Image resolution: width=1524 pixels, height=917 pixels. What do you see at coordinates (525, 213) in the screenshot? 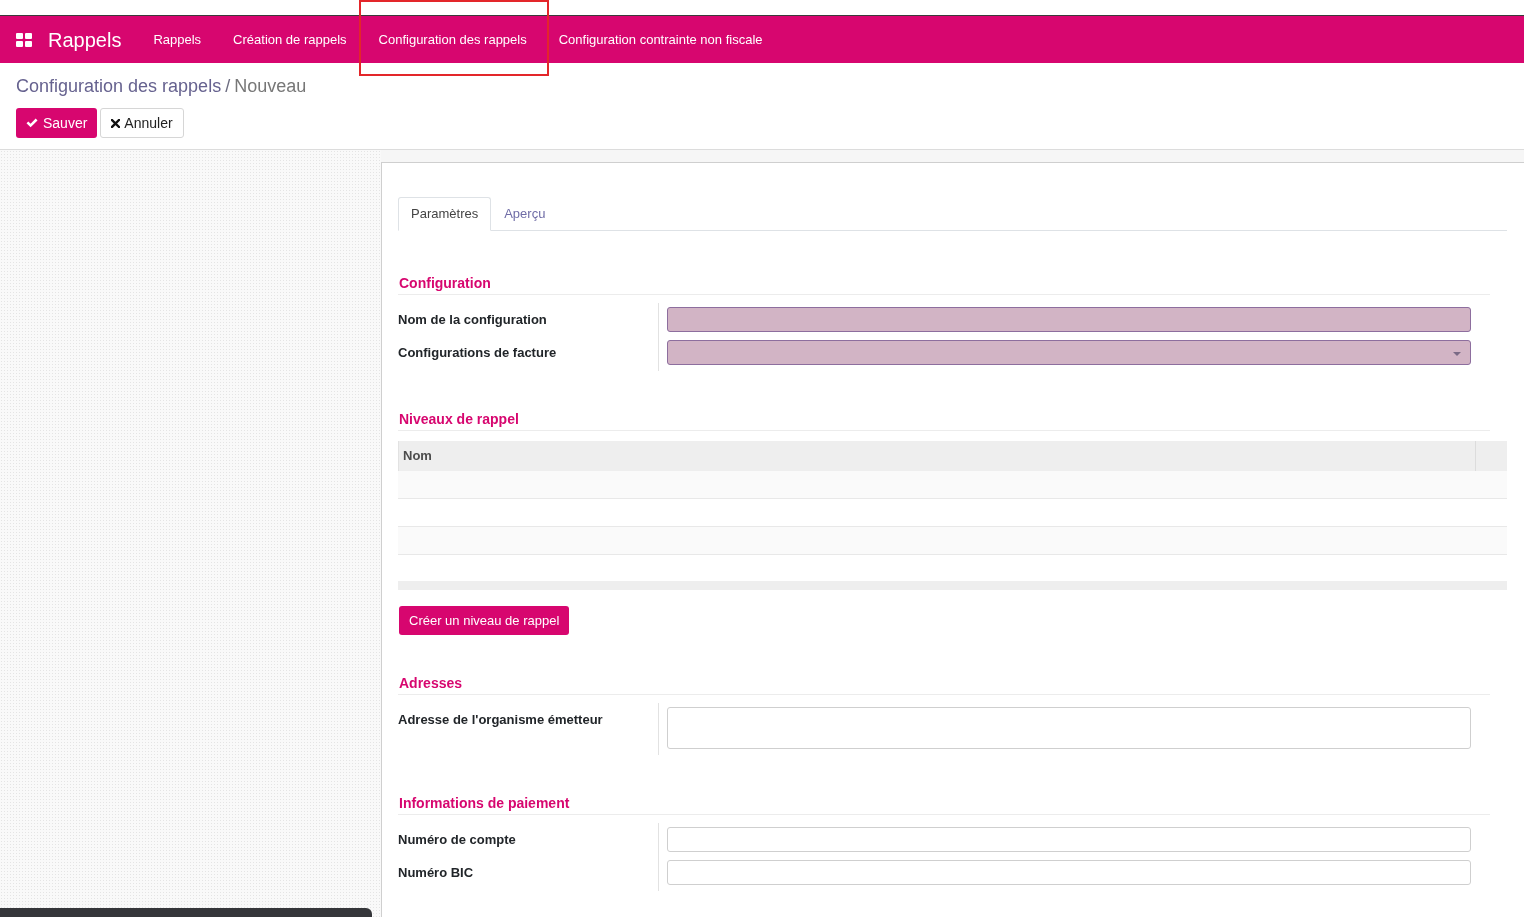
I see `tab: Aperçu` at bounding box center [525, 213].